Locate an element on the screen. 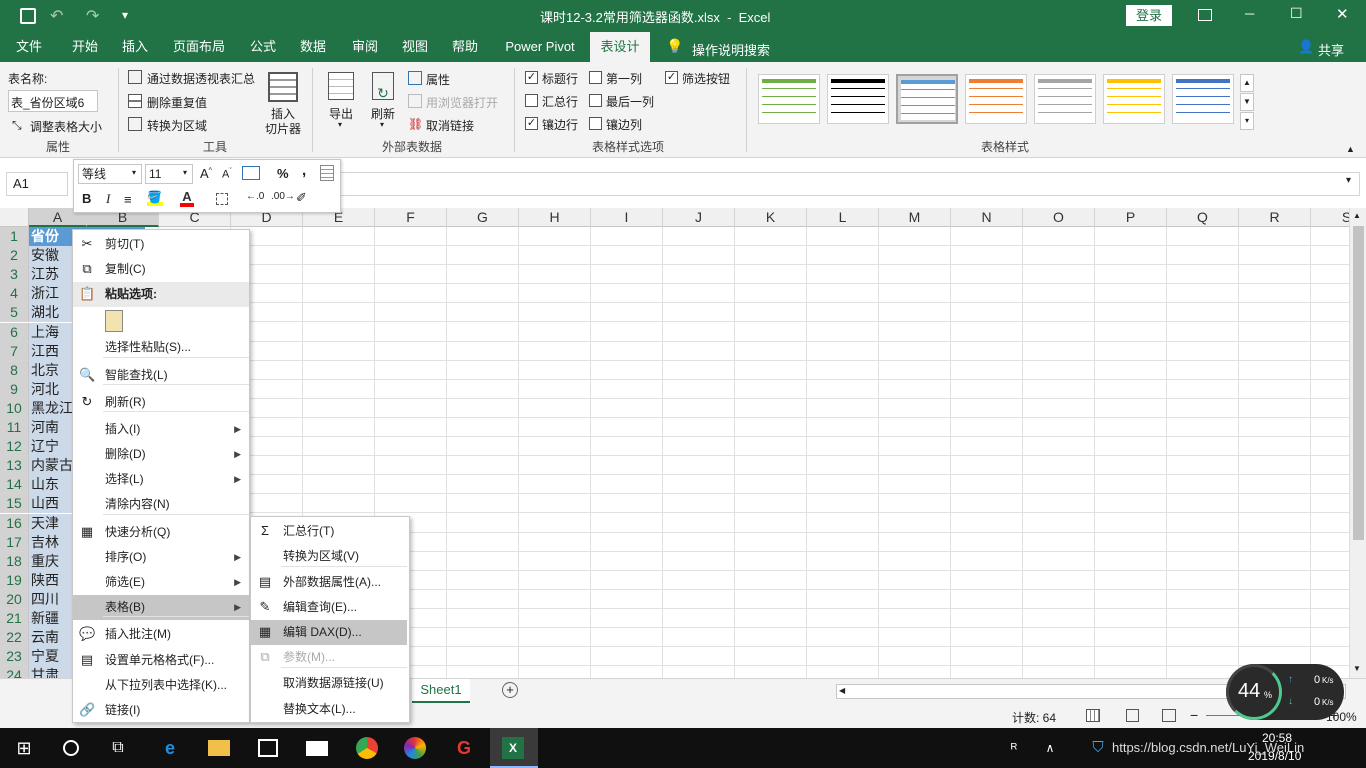 The image size is (1366, 768). tab-help: 帮助 is located at coordinates (465, 47).